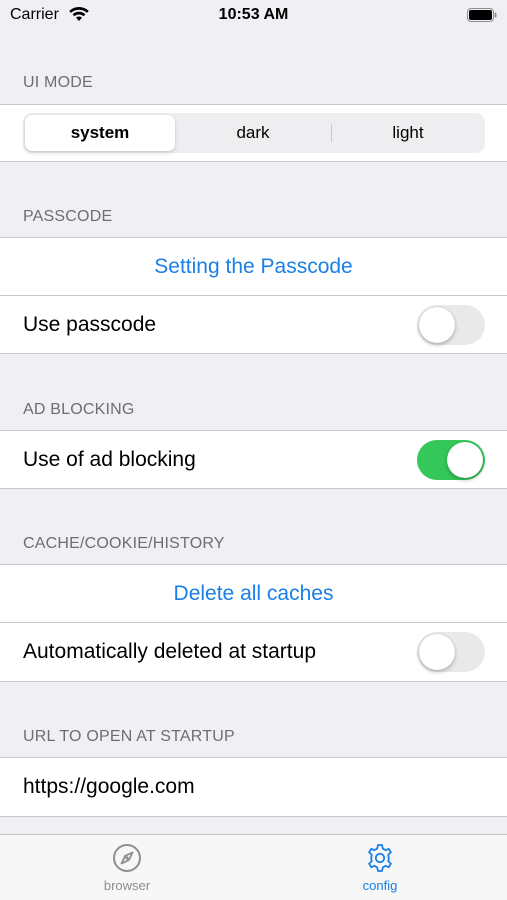  I want to click on ad-blocking-cell: Use of ad blocking, so click(253, 459).